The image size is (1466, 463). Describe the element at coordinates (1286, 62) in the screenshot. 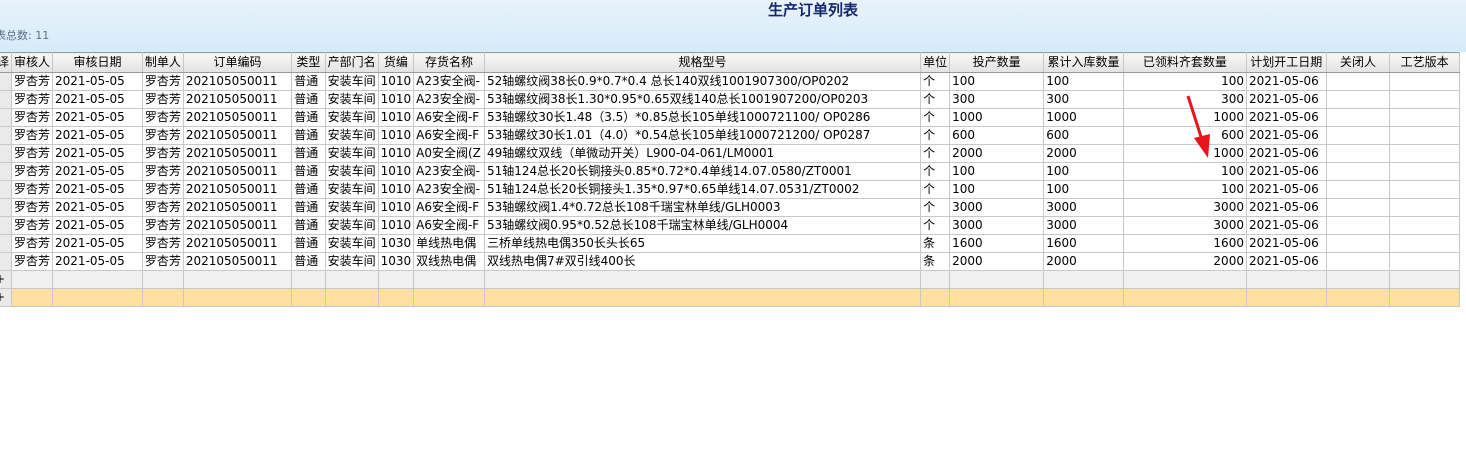

I see `col-header-plan-start: 计划开工日期` at that location.